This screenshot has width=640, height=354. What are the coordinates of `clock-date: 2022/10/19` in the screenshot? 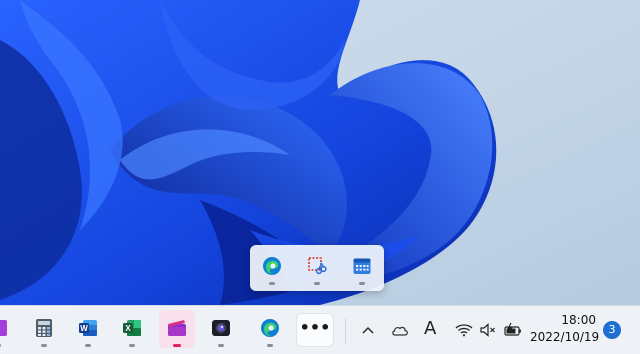 It's located at (565, 337).